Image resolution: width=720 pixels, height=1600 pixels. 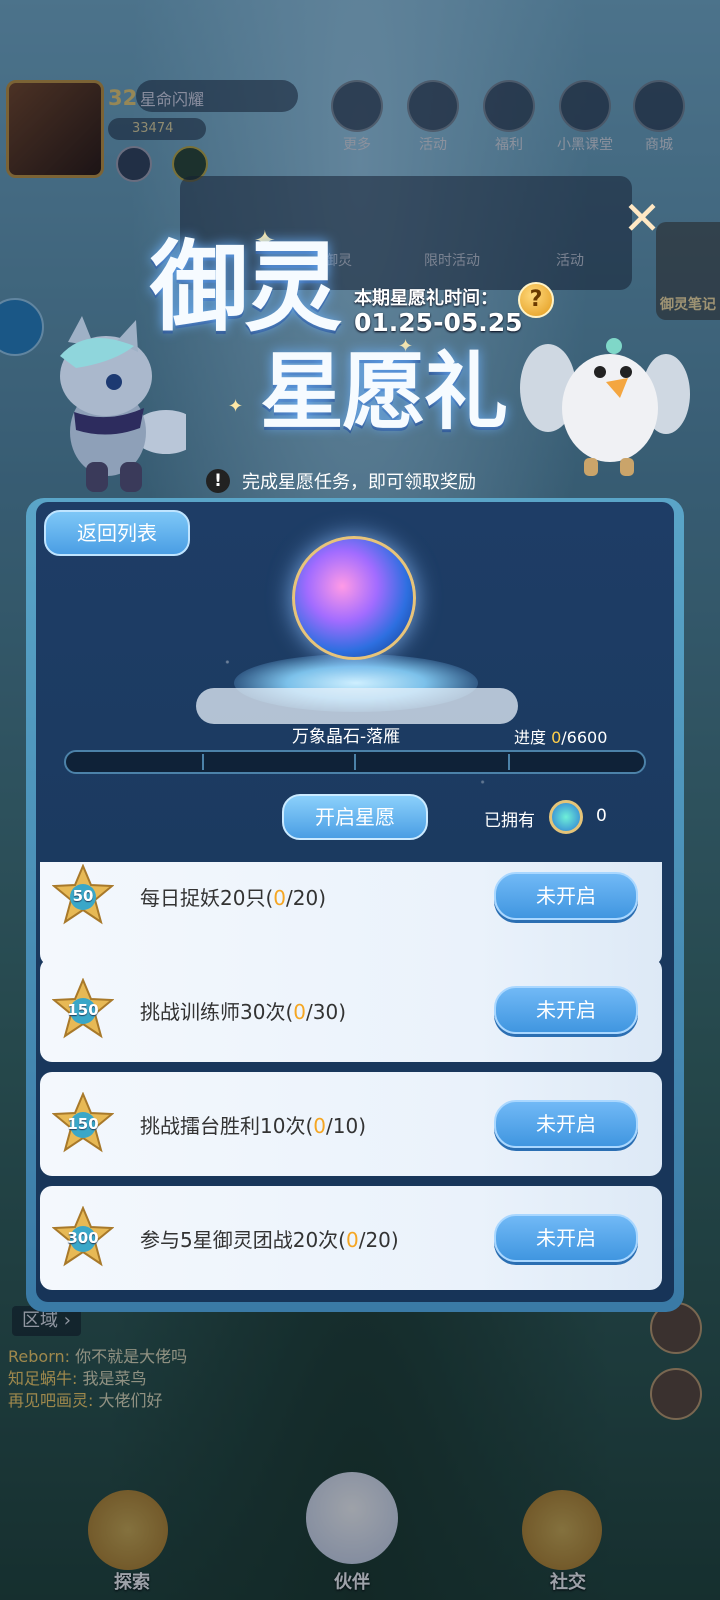 What do you see at coordinates (509, 821) in the screenshot?
I see `owned-label: 已拥有` at bounding box center [509, 821].